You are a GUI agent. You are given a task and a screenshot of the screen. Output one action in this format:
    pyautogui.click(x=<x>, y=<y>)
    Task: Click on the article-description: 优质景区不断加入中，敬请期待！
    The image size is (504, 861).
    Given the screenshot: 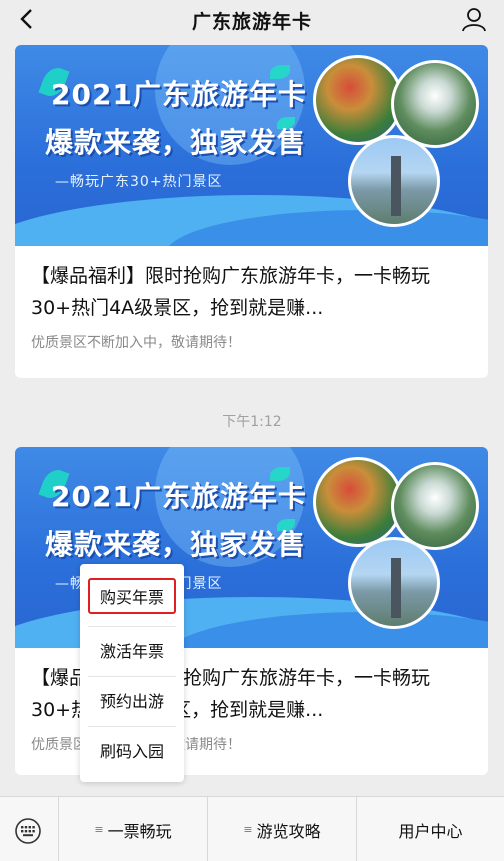 What is the action you would take?
    pyautogui.click(x=136, y=343)
    